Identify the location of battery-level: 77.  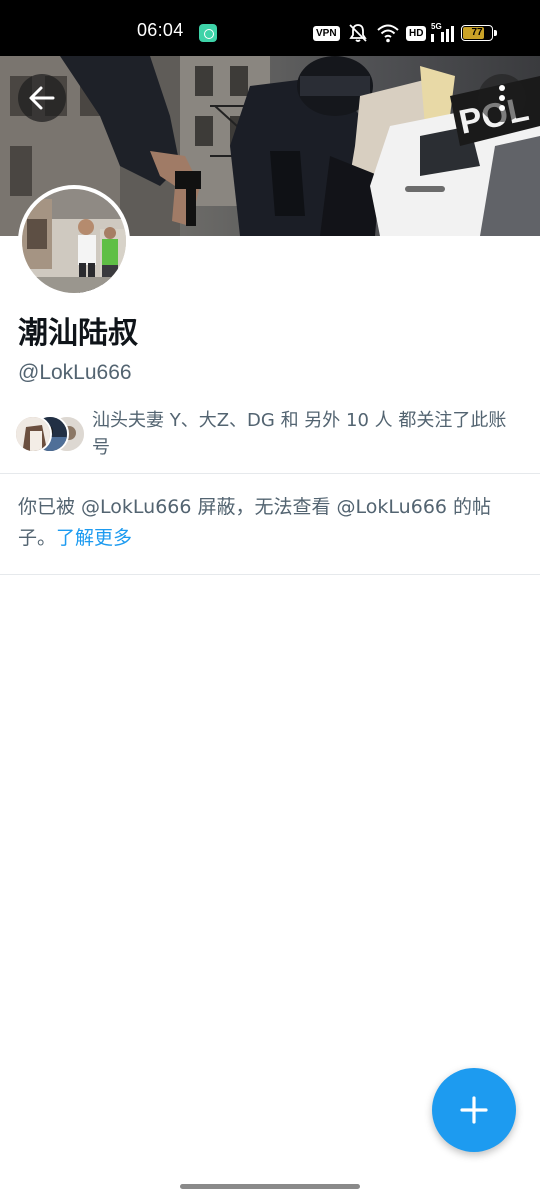
(477, 32).